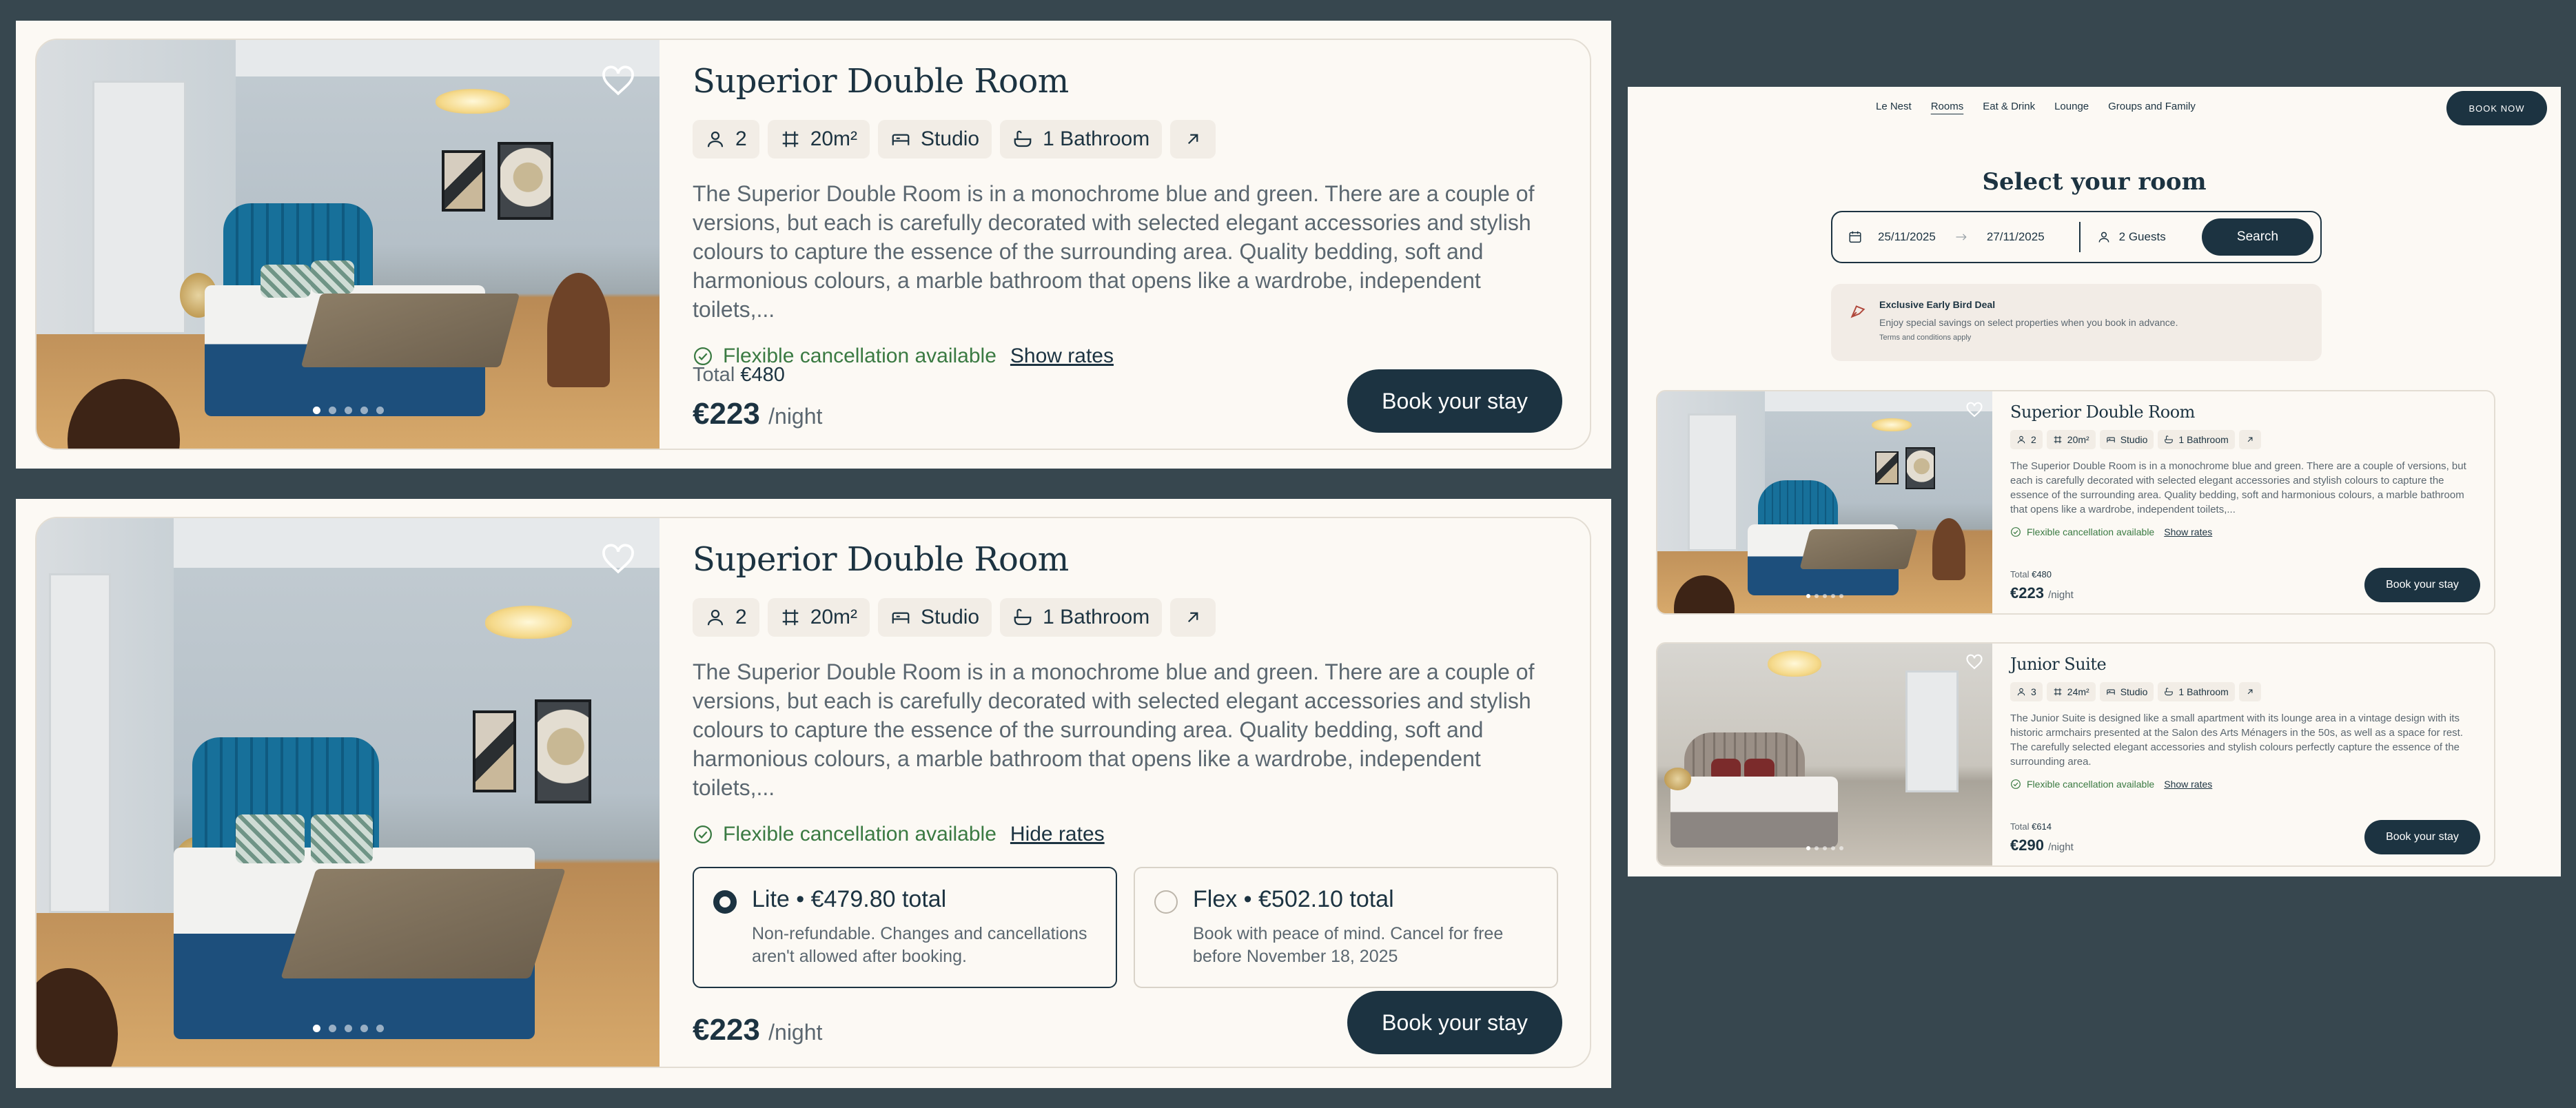  What do you see at coordinates (2496, 108) in the screenshot?
I see `book-now-button: BOOK NOW` at bounding box center [2496, 108].